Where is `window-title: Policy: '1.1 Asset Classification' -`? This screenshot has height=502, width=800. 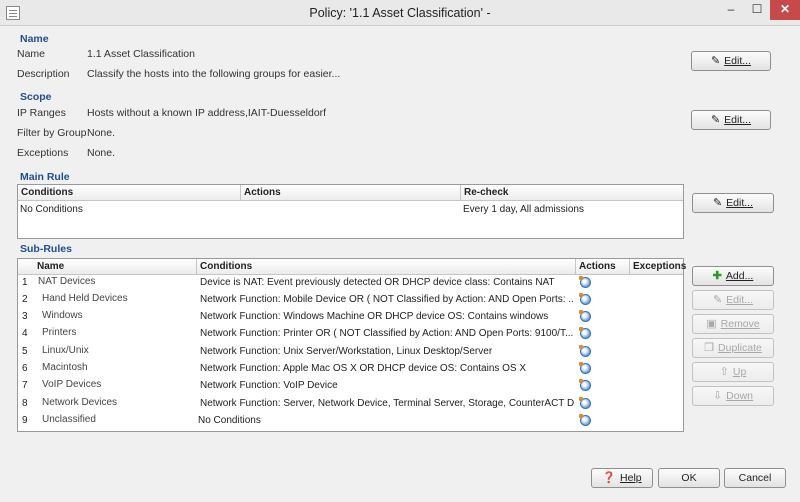 window-title: Policy: '1.1 Asset Classification' - is located at coordinates (400, 13).